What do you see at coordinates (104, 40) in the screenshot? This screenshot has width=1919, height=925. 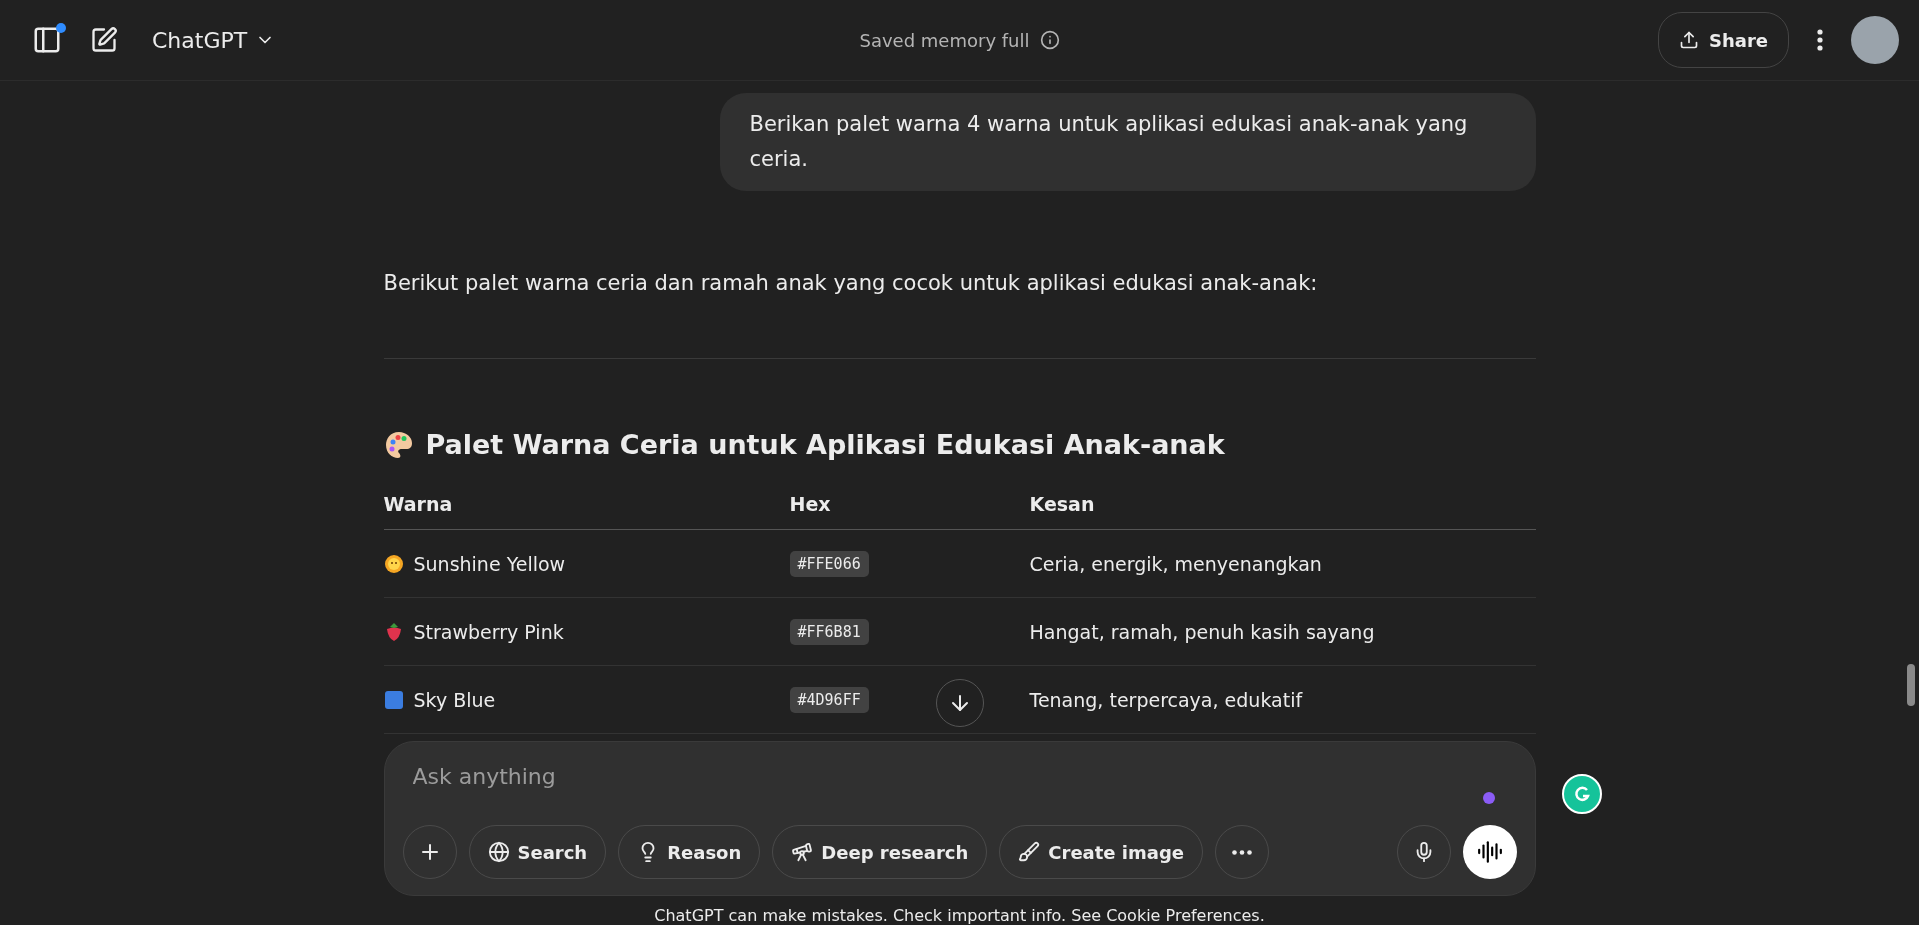 I see `edit-icon` at bounding box center [104, 40].